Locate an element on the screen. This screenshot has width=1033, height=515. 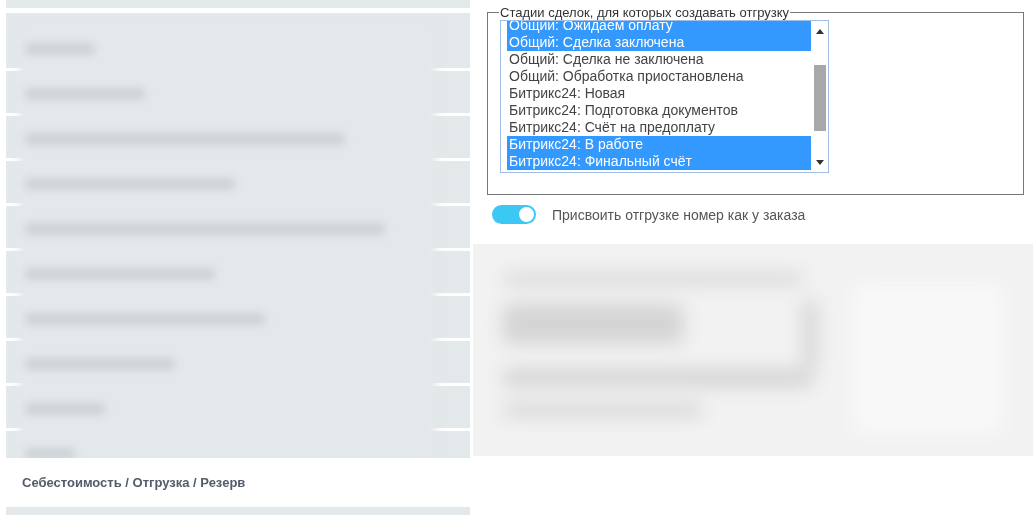
stage-option: Битрикс24: Счёт на предоплату is located at coordinates (659, 127).